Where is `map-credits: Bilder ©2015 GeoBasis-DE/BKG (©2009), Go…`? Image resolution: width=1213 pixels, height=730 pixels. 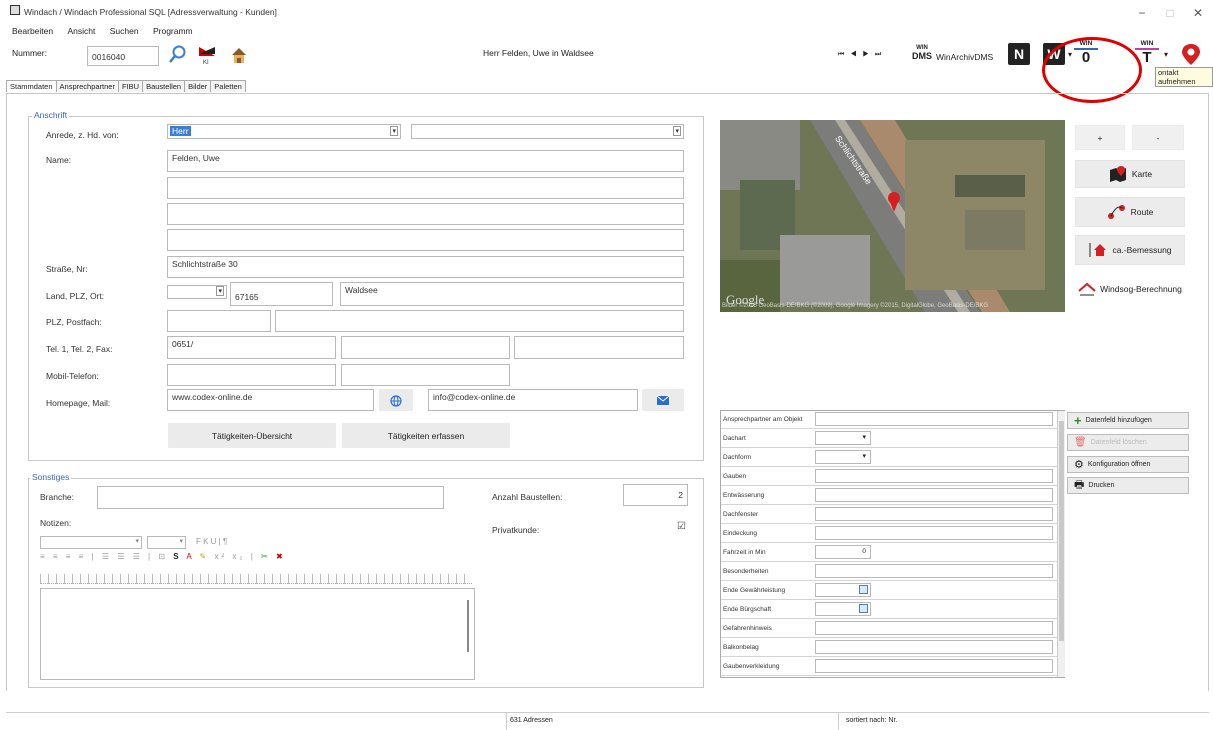
map-credits: Bilder ©2015 GeoBasis-DE/BKG (©2009), Go… is located at coordinates (855, 306).